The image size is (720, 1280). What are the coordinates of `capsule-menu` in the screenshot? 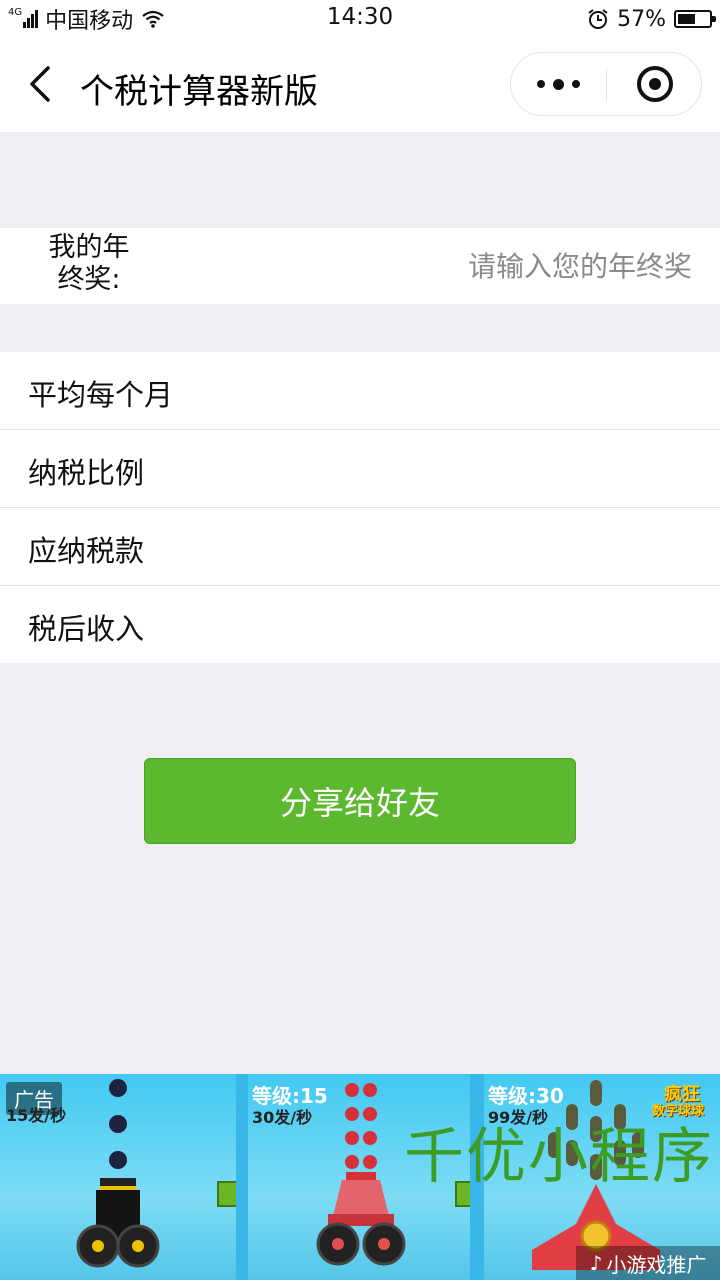 It's located at (606, 84).